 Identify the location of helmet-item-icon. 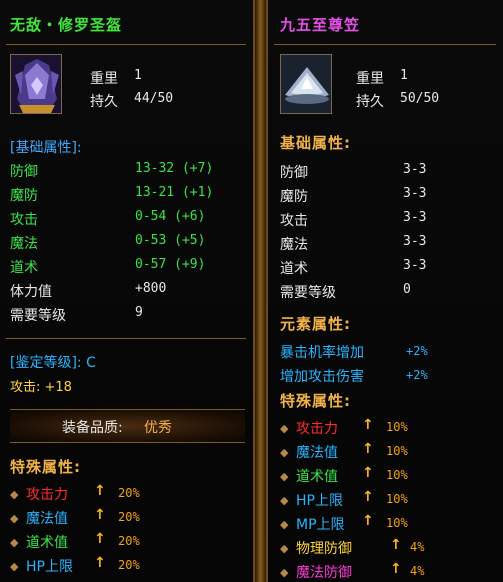
(36, 84).